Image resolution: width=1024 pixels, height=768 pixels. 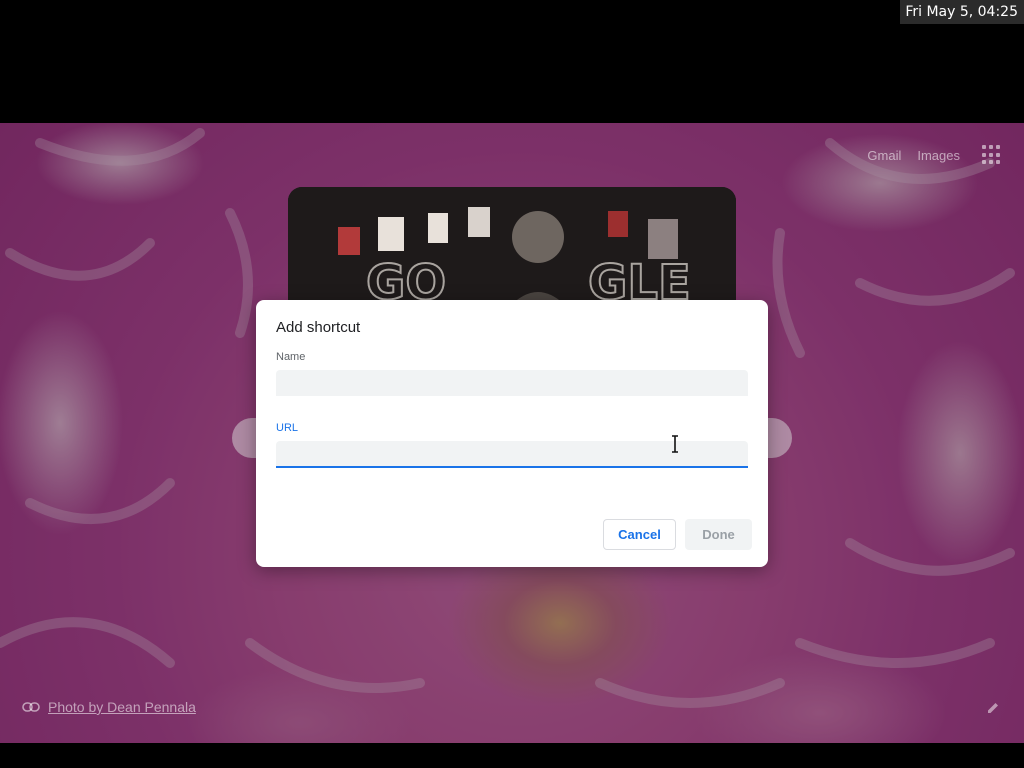 What do you see at coordinates (938, 155) in the screenshot?
I see `images-link: Images` at bounding box center [938, 155].